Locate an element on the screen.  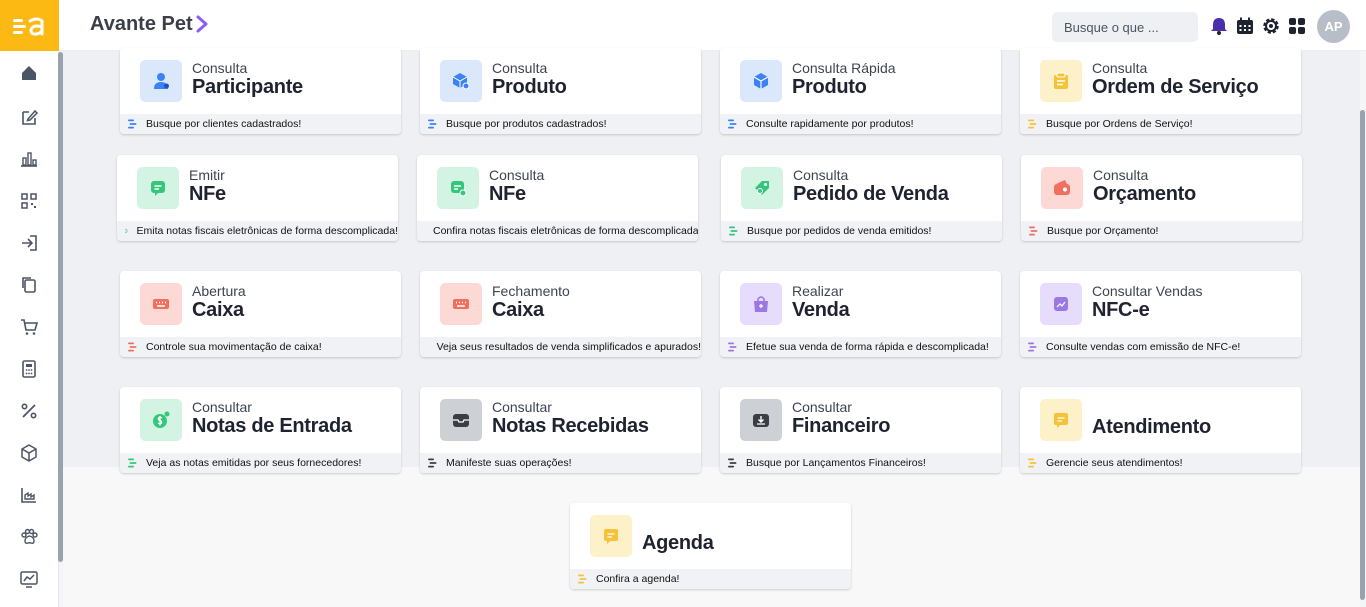
sidebar-item-paw is located at coordinates (29, 537).